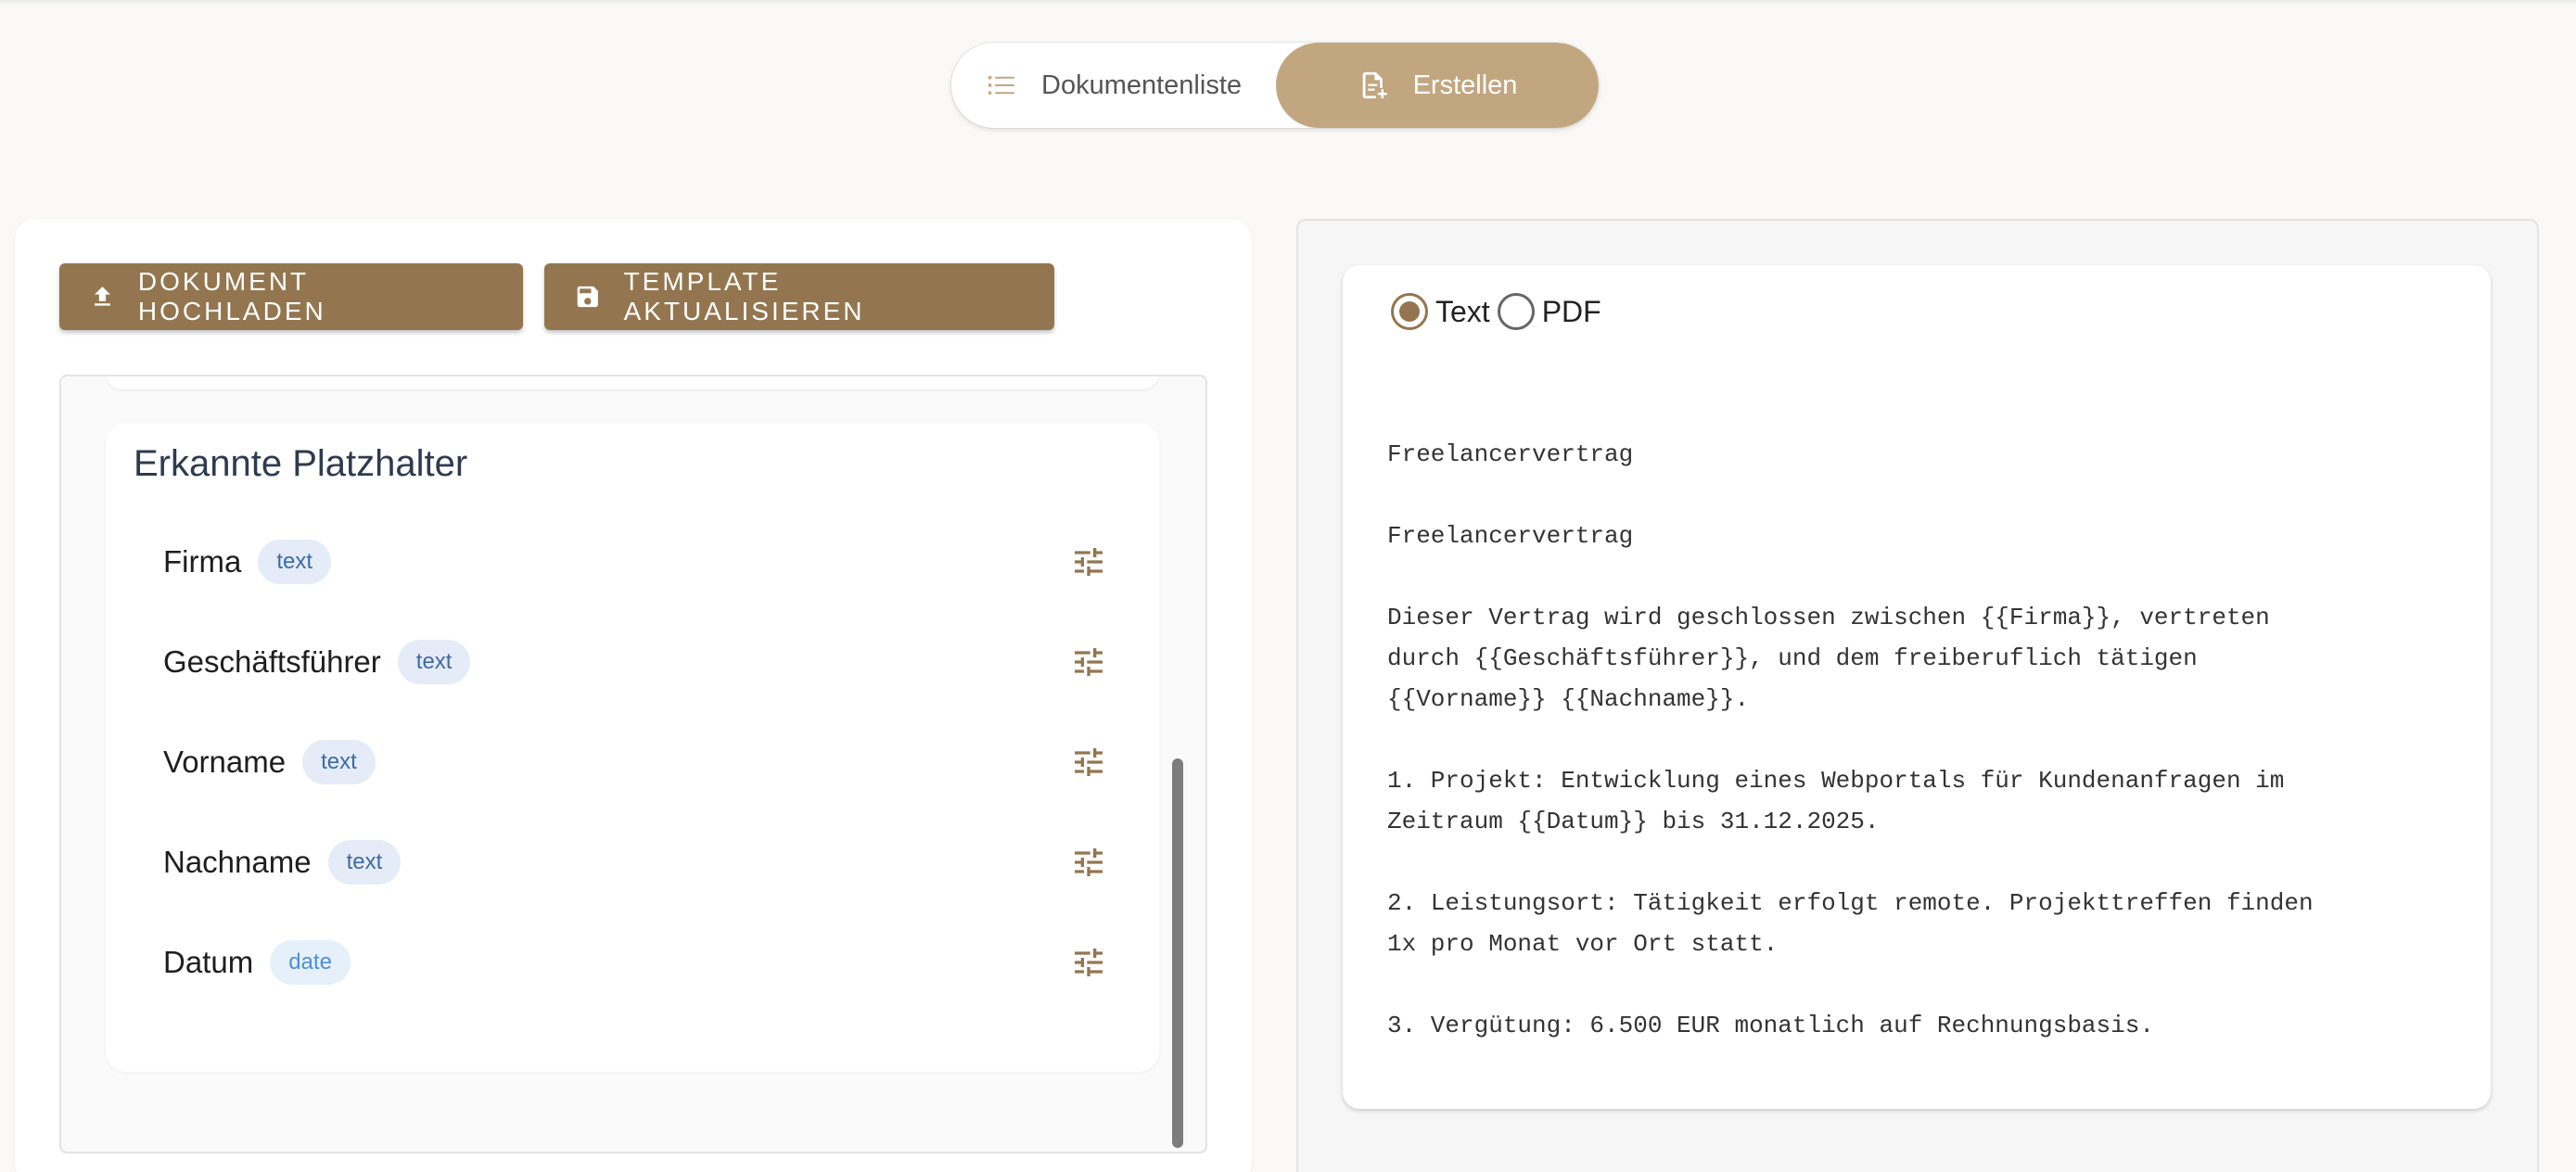  I want to click on placeholder-row: Firma text, so click(636, 562).